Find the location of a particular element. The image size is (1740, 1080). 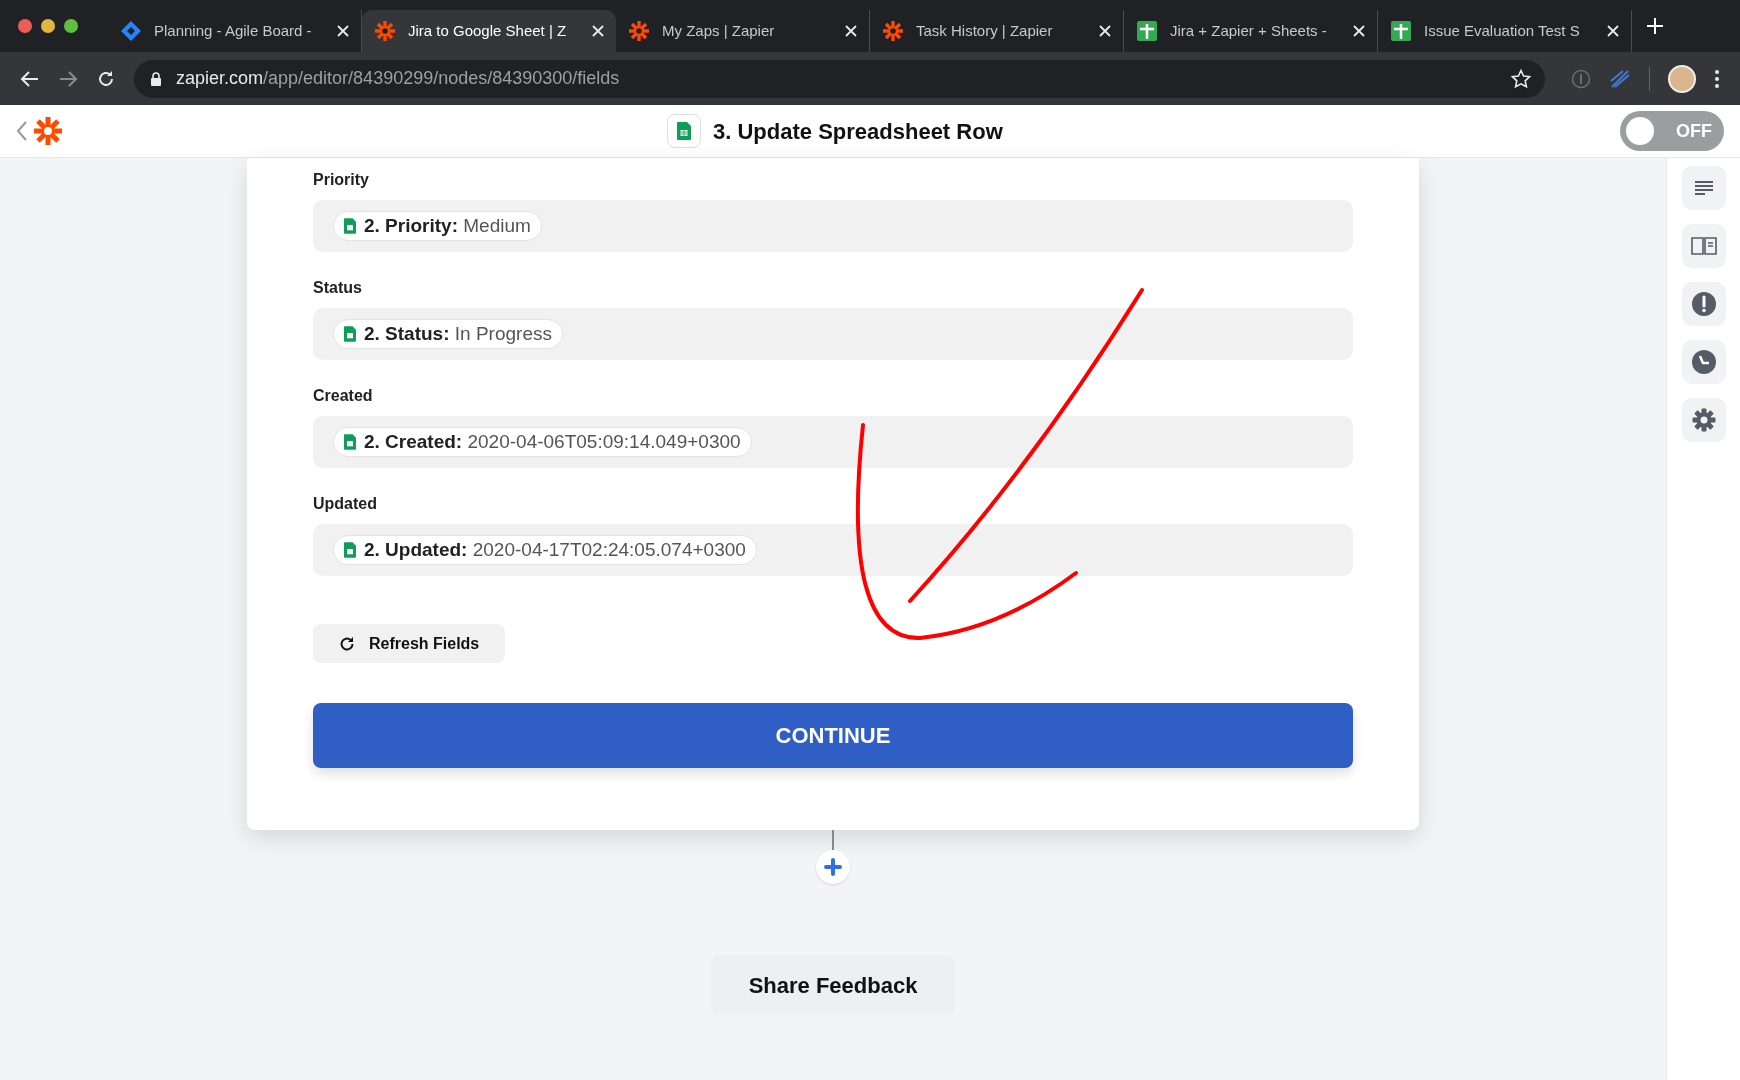

continue-button: CONTINUE is located at coordinates (833, 735).